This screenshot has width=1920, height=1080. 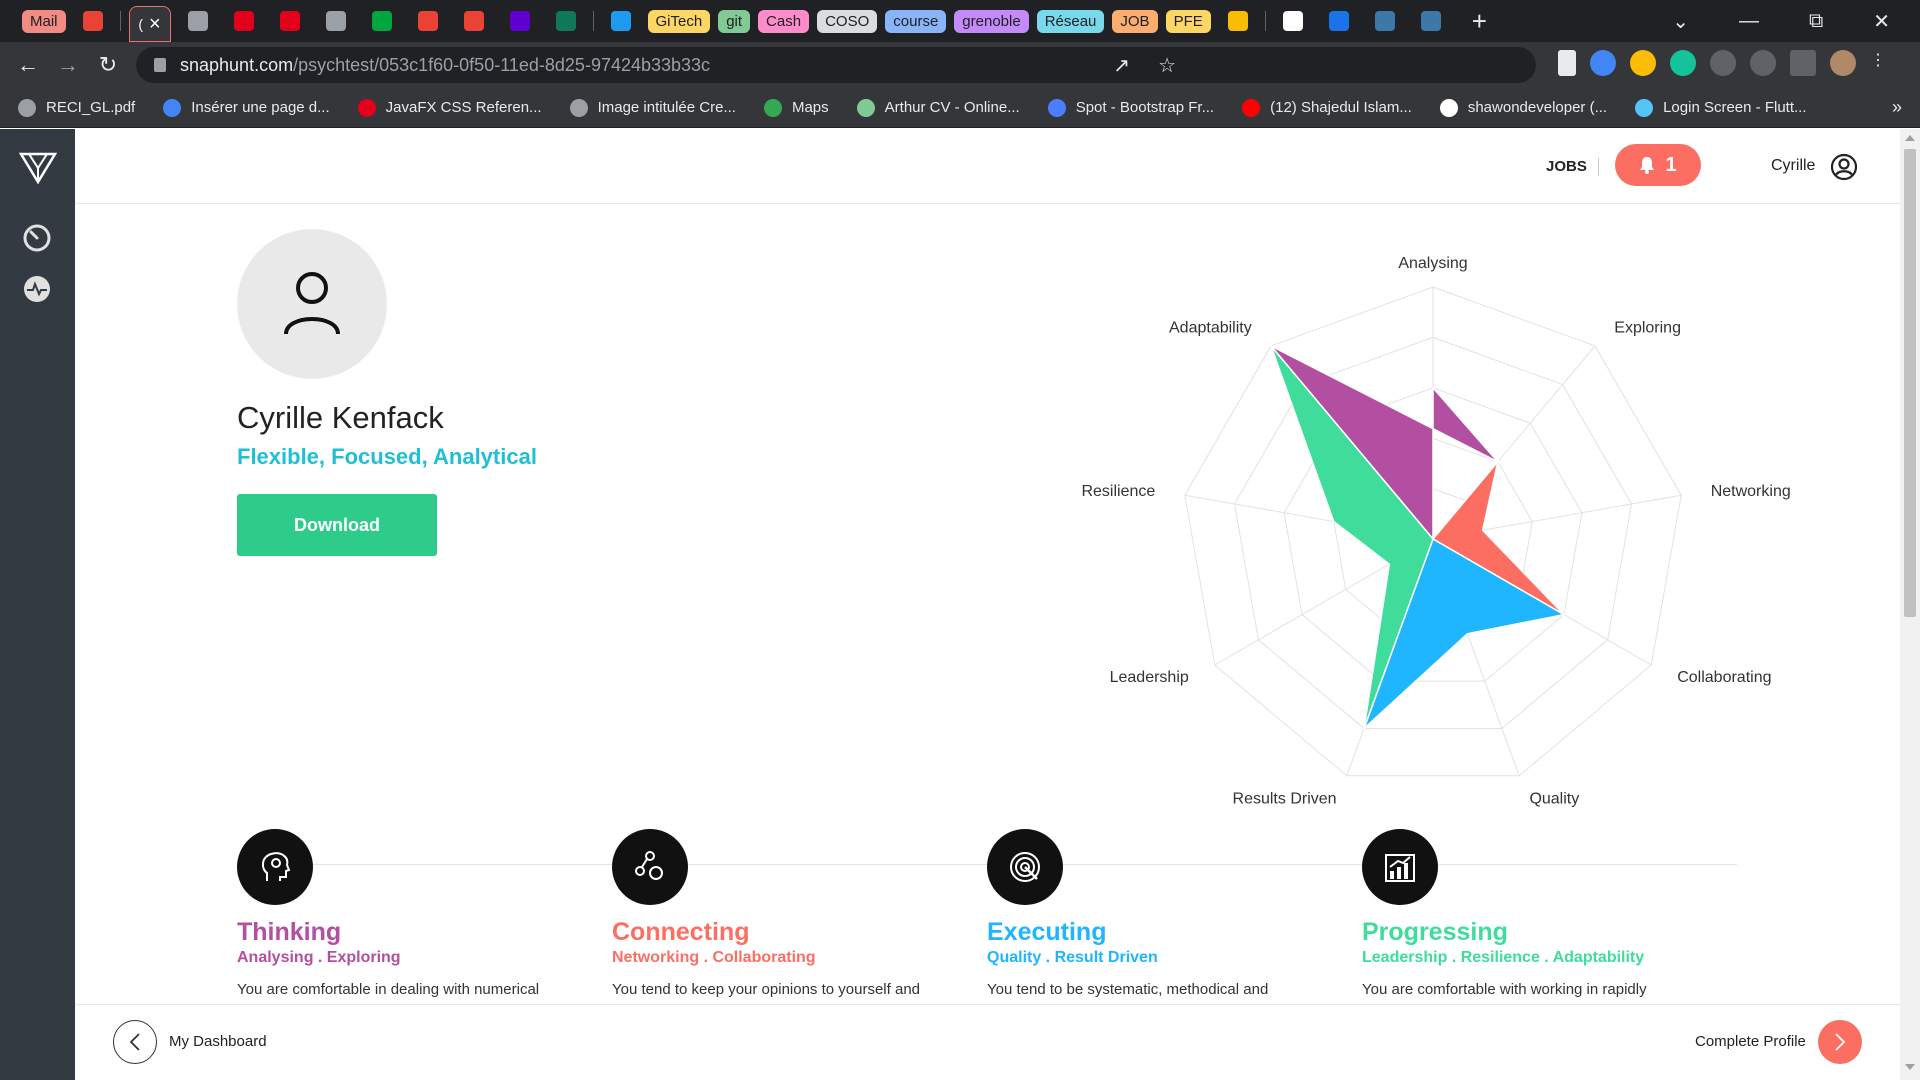 What do you see at coordinates (1647, 328) in the screenshot?
I see `radar-axis-label: Exploring` at bounding box center [1647, 328].